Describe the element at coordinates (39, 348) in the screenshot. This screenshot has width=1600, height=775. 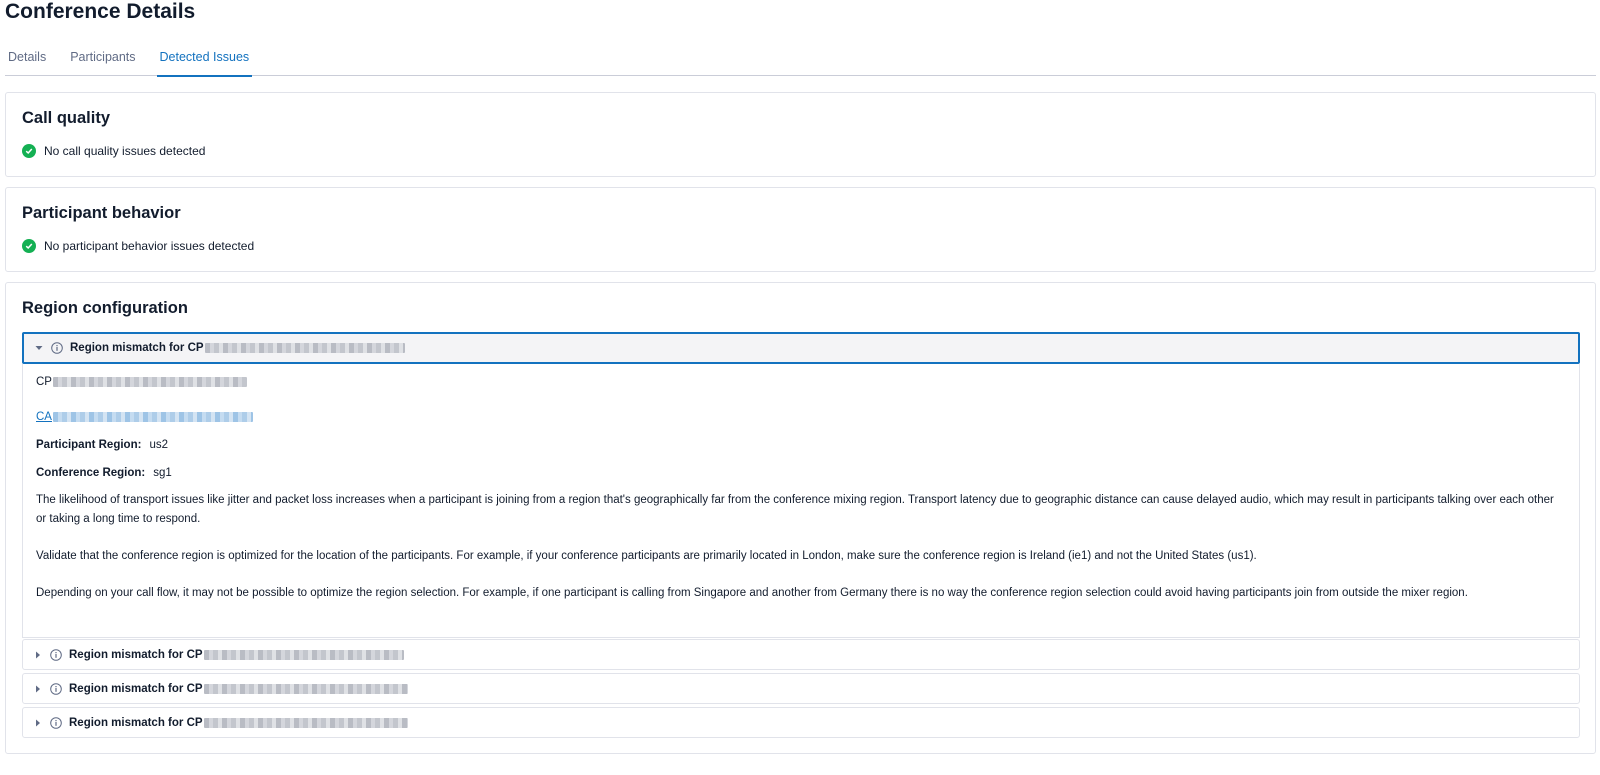
I see `chevron-down-icon` at that location.